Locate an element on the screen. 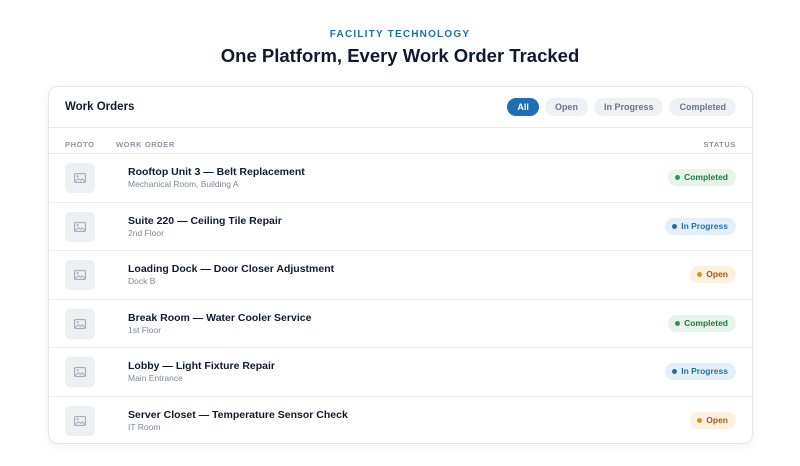 Image resolution: width=800 pixels, height=466 pixels. work-order-title: Rooftop Unit 3 — Belt Replacement is located at coordinates (216, 172).